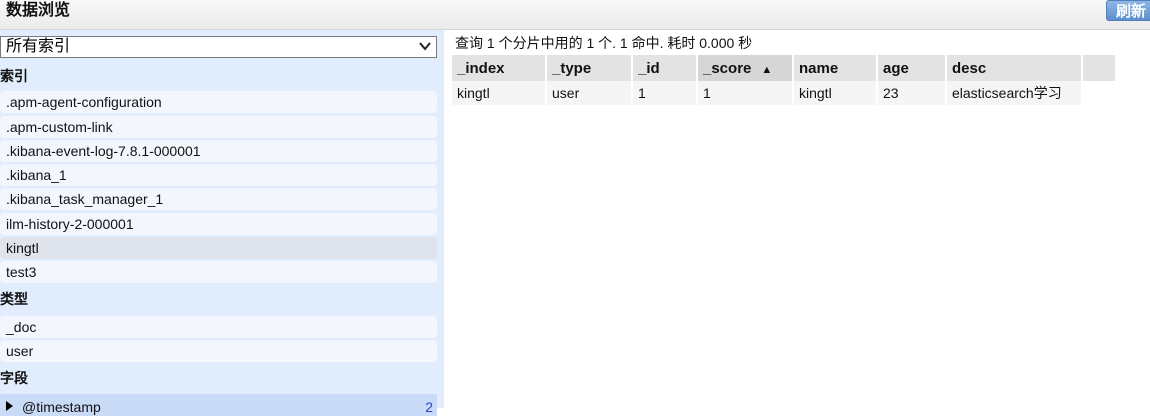 Image resolution: width=1150 pixels, height=418 pixels. Describe the element at coordinates (218, 151) in the screenshot. I see `index-item: .kibana-event-log-7.8.1-000001` at that location.